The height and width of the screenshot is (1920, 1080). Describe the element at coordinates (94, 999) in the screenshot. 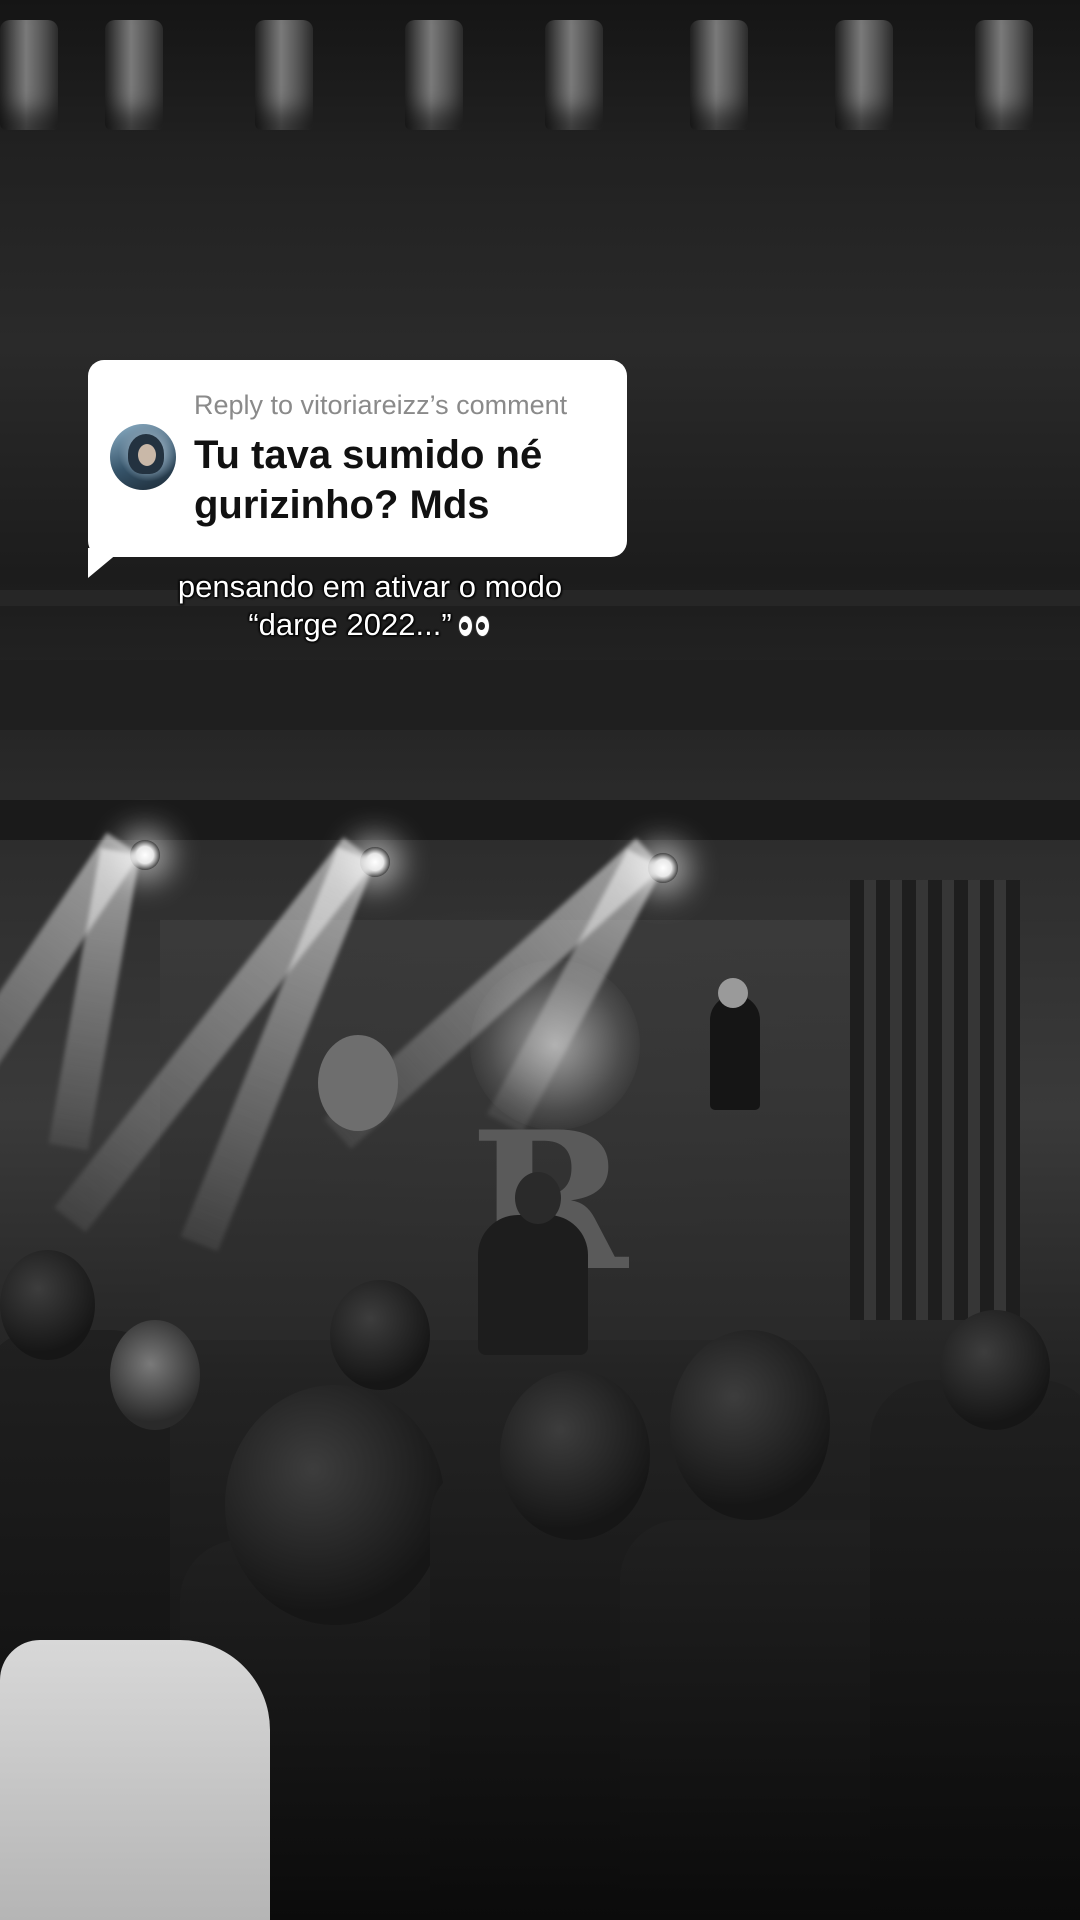

I see `light-beam` at that location.